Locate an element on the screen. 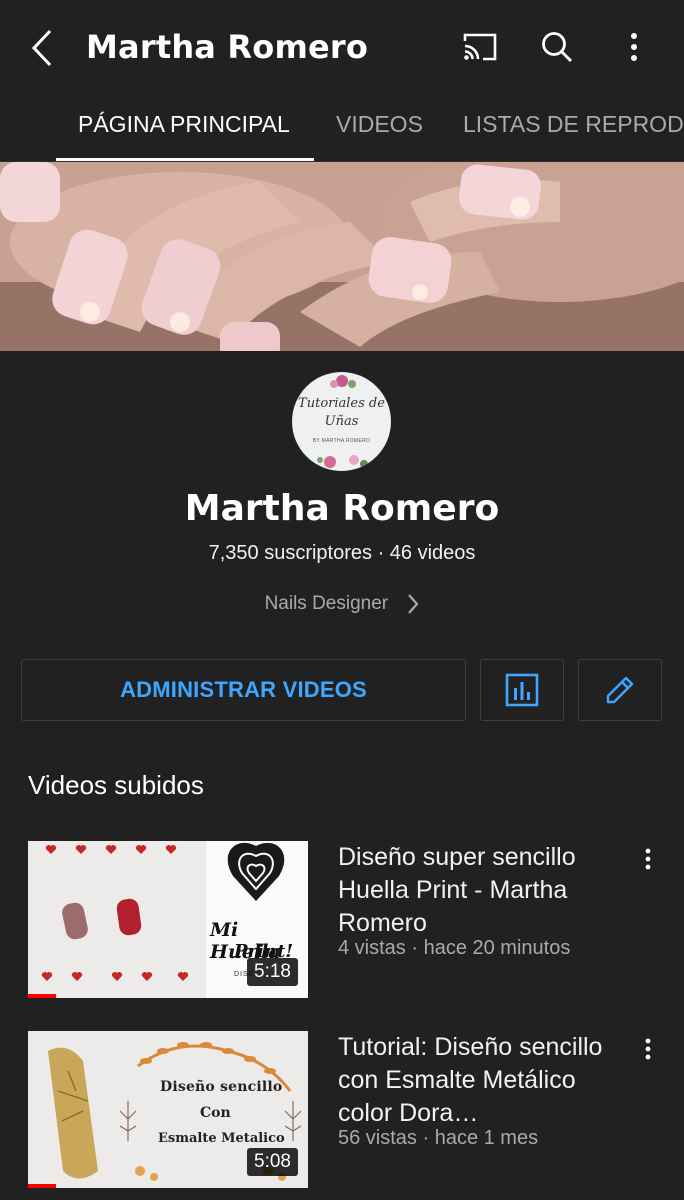  thumbnail-text-2: Con is located at coordinates (215, 1113).